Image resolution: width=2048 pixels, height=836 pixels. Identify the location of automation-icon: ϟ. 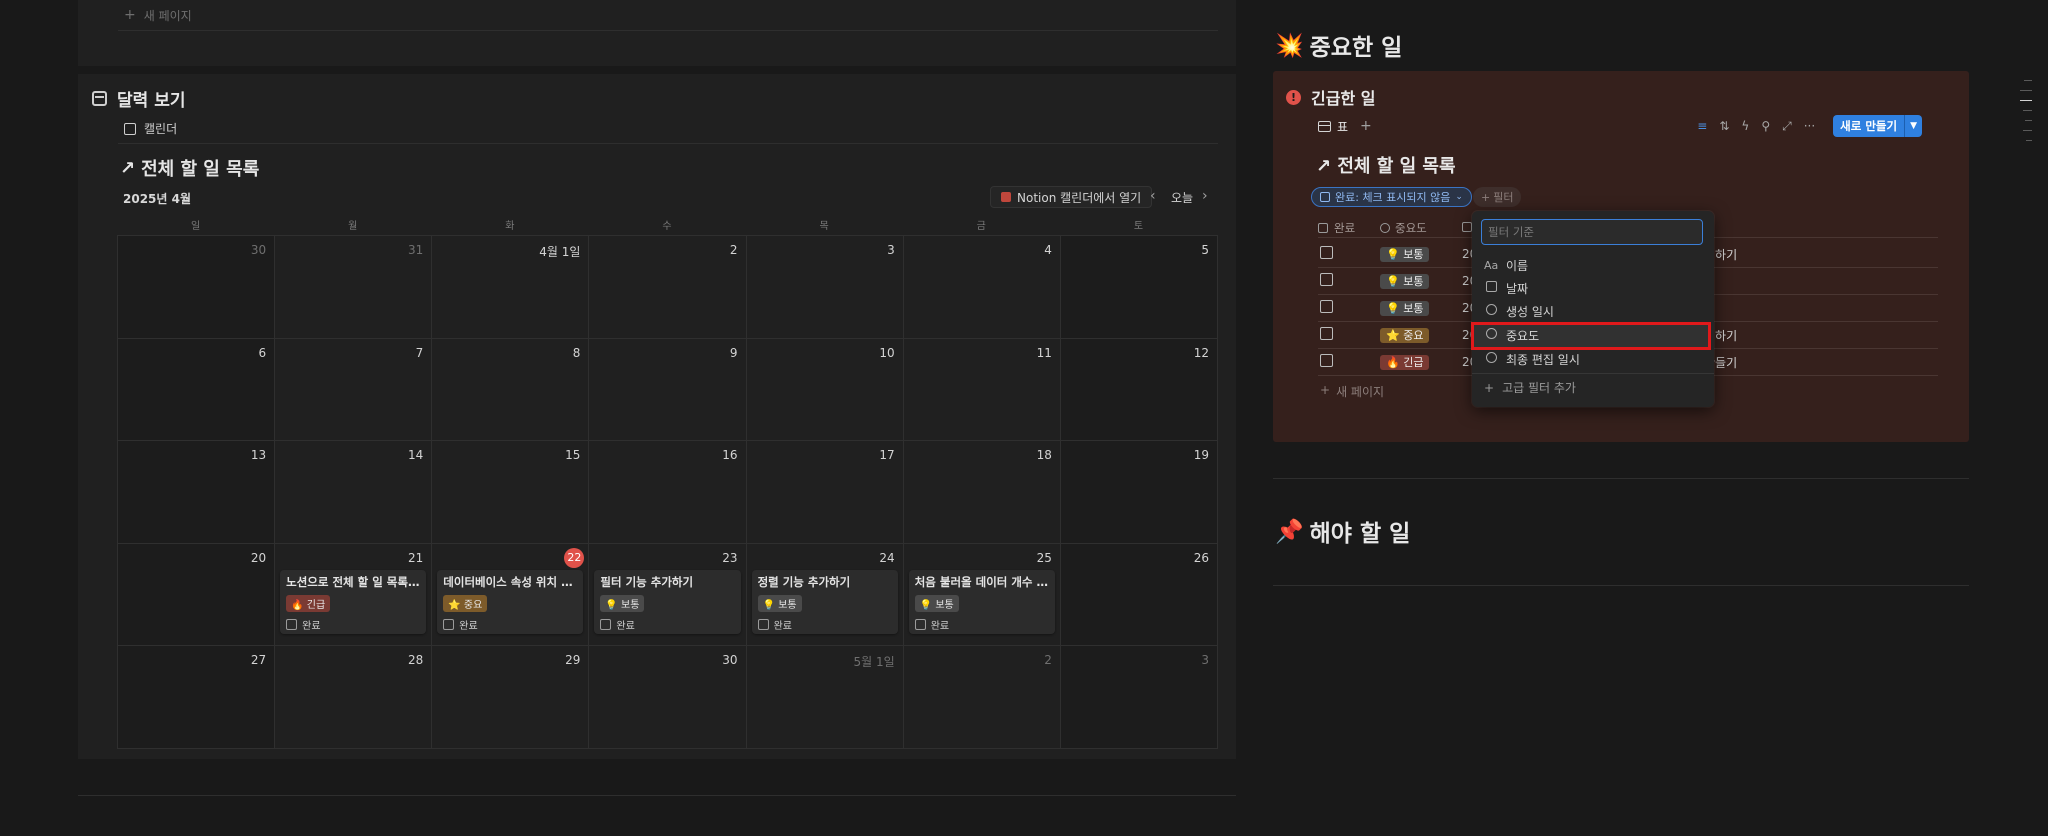
(1745, 126).